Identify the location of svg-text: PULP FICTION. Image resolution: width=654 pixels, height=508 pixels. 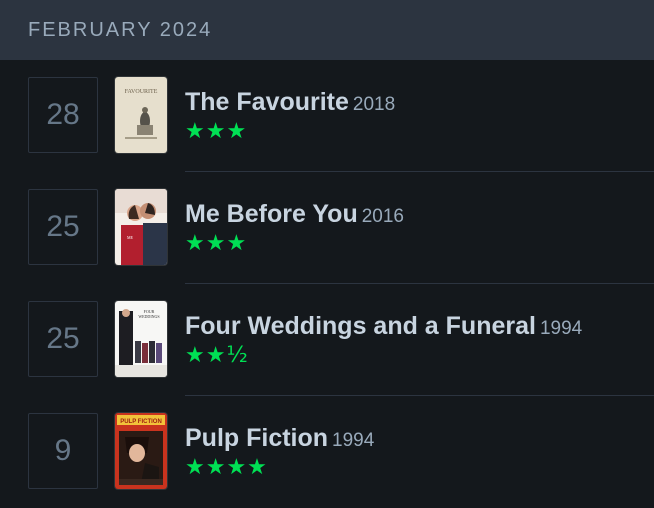
(141, 422).